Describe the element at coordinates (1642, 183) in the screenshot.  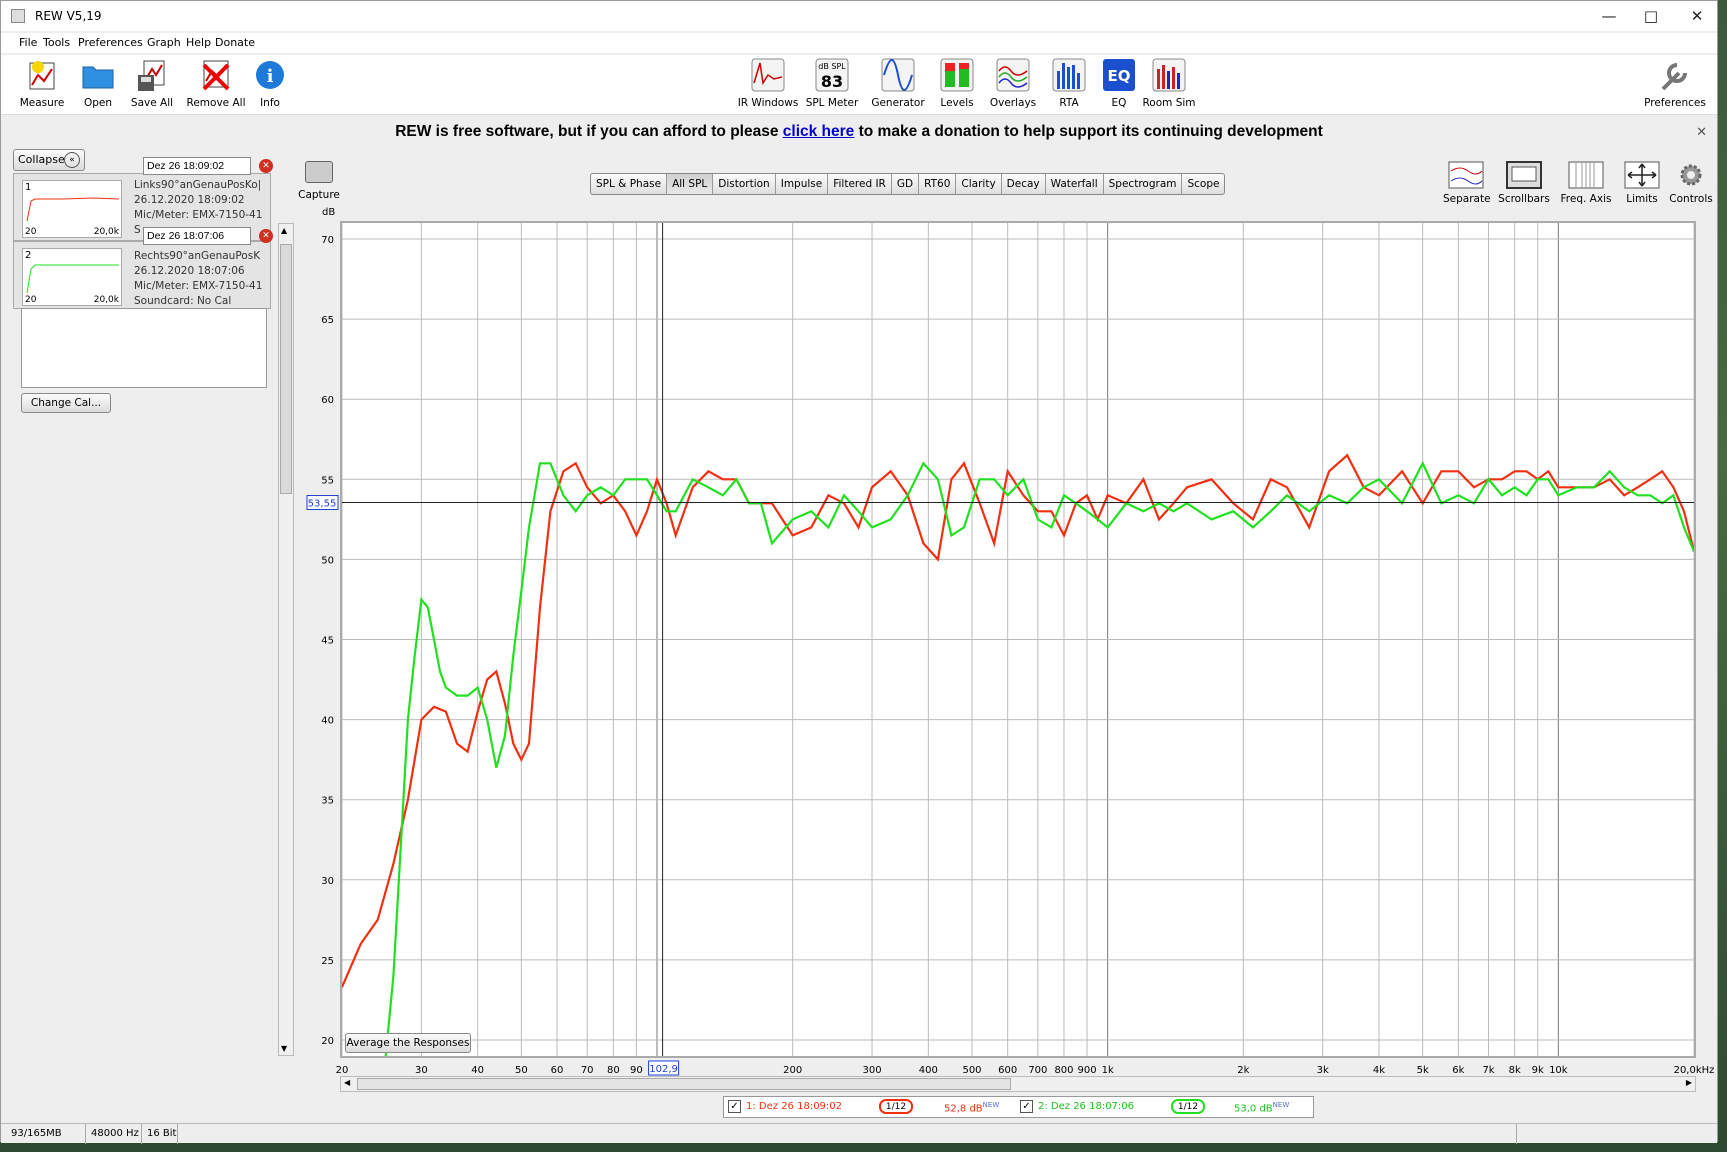
I see `limits-button: Limits` at that location.